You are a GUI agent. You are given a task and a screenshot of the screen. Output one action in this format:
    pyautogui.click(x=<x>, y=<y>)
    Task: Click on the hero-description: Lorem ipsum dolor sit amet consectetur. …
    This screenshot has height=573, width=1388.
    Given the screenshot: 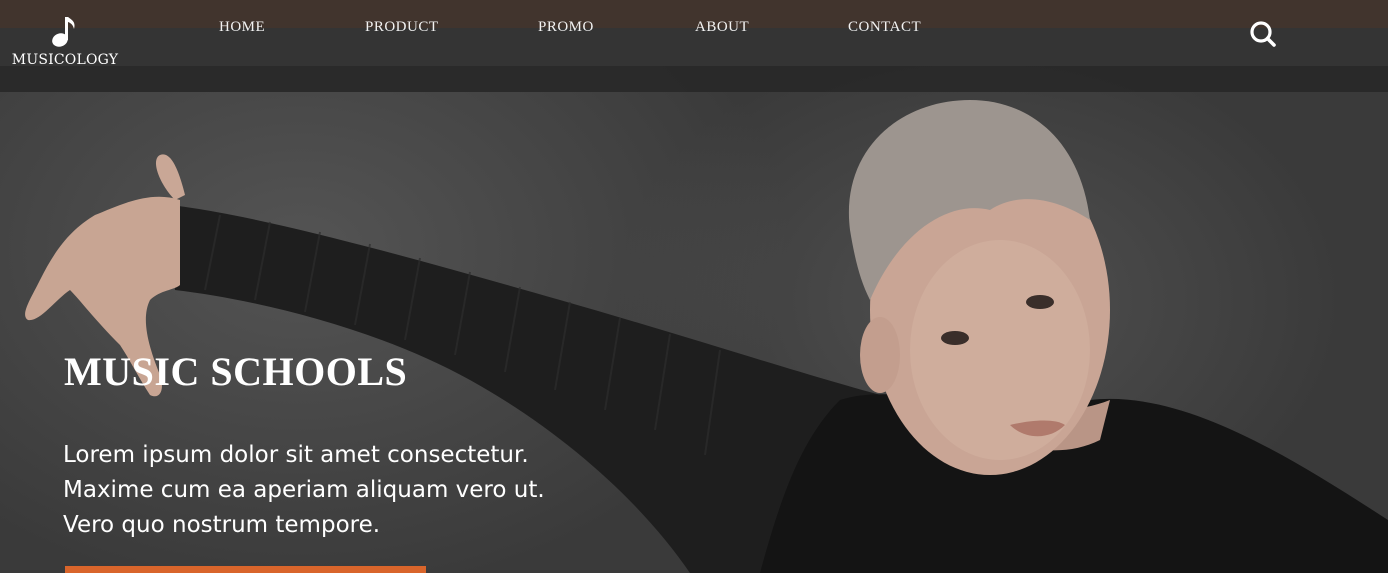 What is the action you would take?
    pyautogui.click(x=323, y=490)
    